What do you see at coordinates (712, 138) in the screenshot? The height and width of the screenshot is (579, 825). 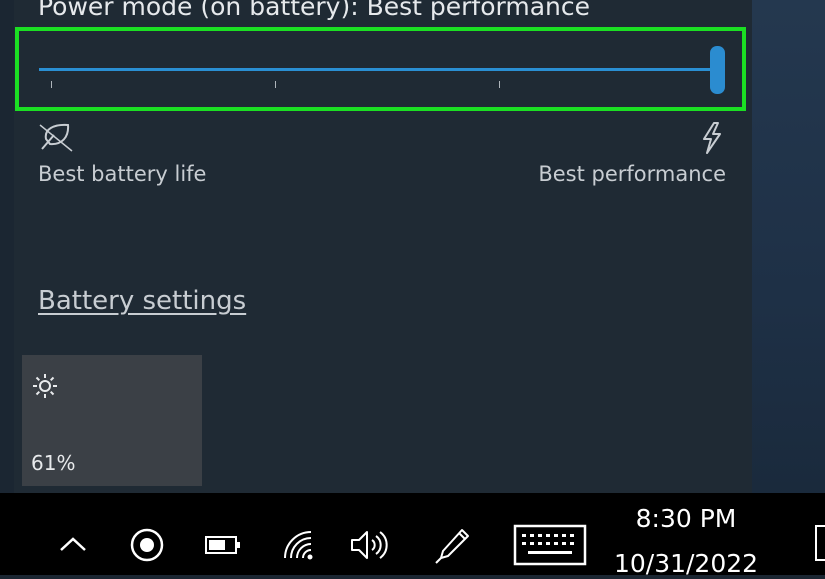 I see `lightning-icon` at bounding box center [712, 138].